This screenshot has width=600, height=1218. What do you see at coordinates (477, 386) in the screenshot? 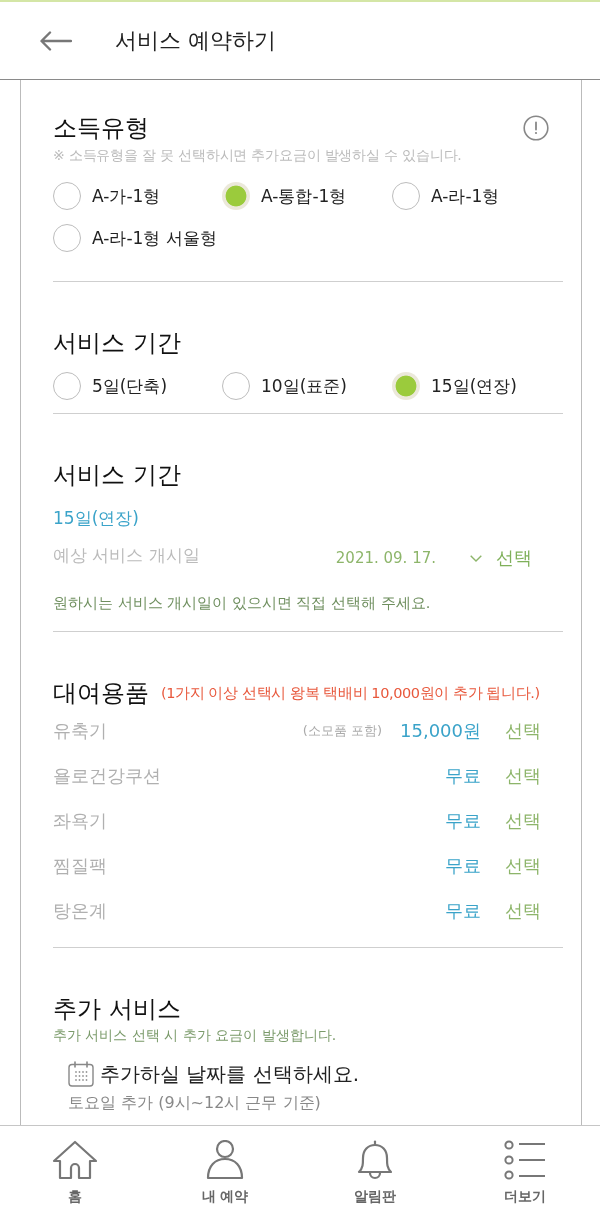
I see `period-option: 15일(연장)` at bounding box center [477, 386].